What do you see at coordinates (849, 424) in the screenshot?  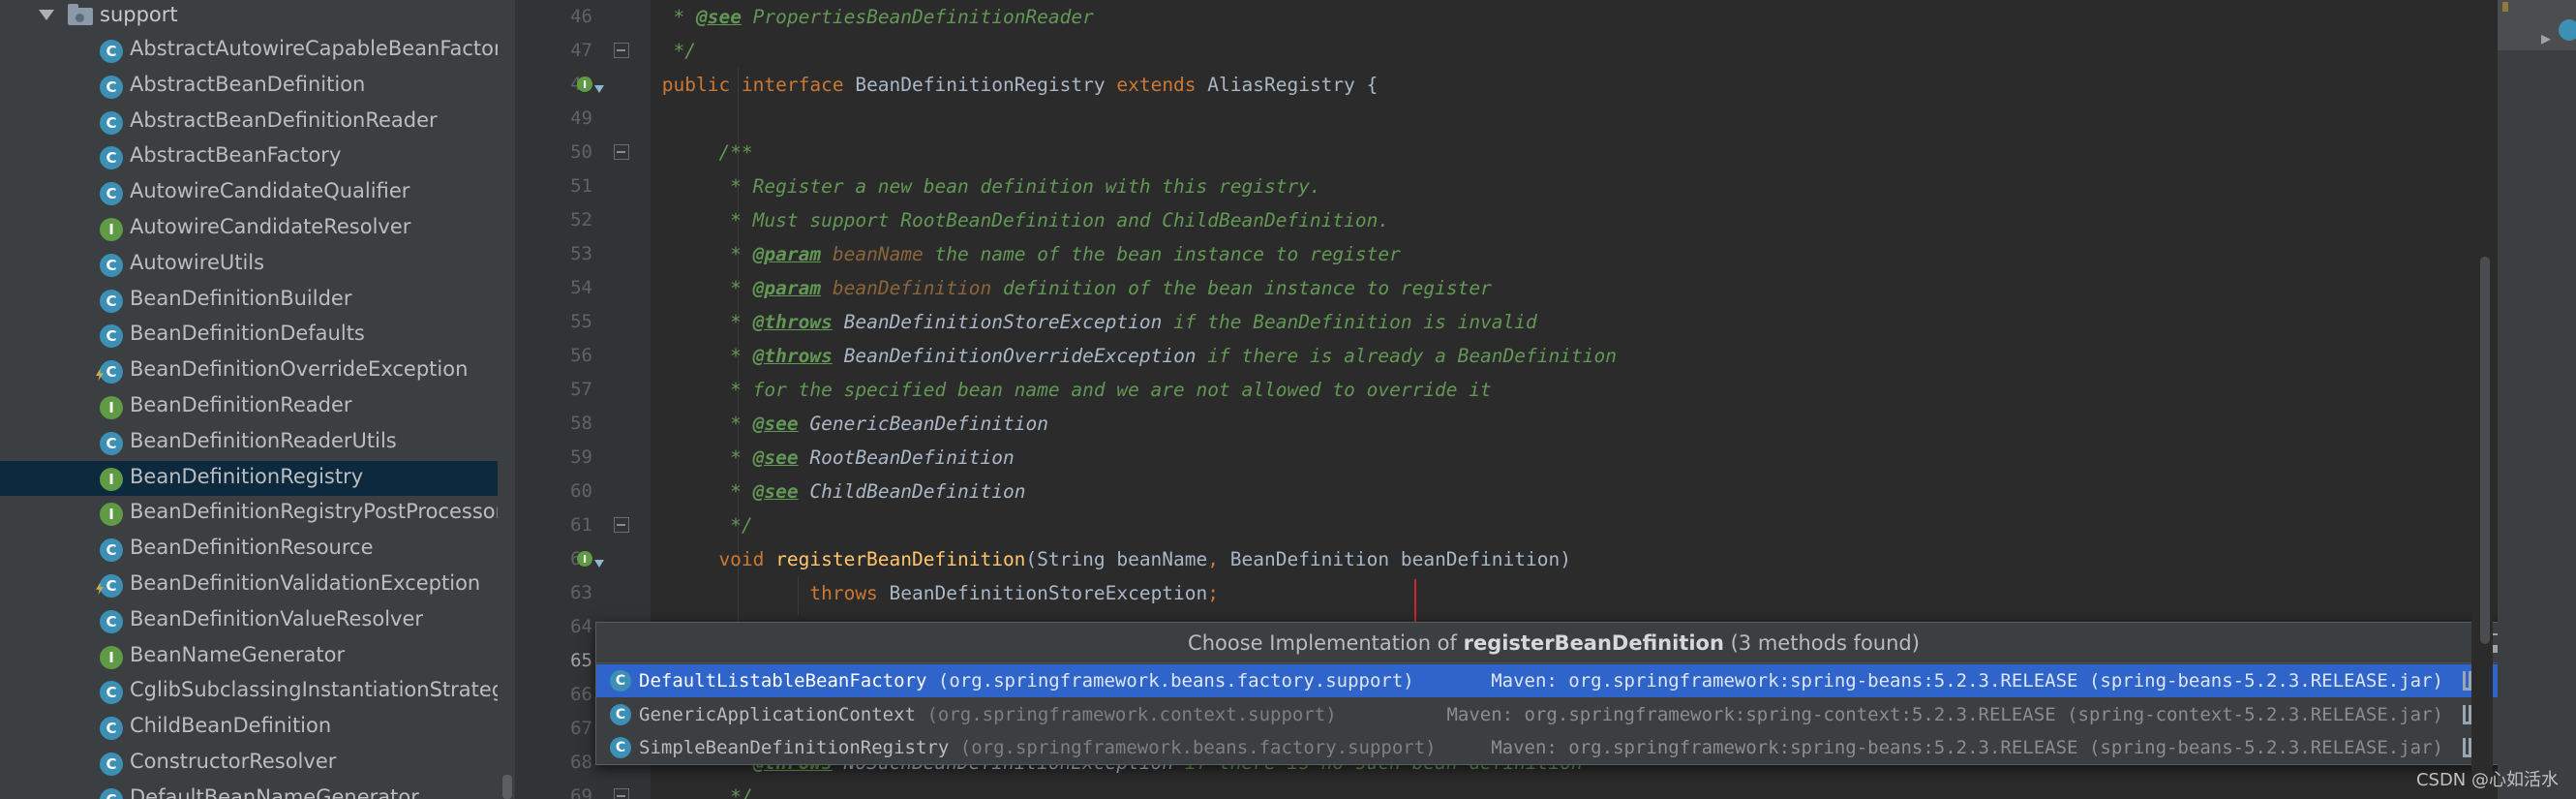 I see `code-line: * @see GenericBeanDefinition` at bounding box center [849, 424].